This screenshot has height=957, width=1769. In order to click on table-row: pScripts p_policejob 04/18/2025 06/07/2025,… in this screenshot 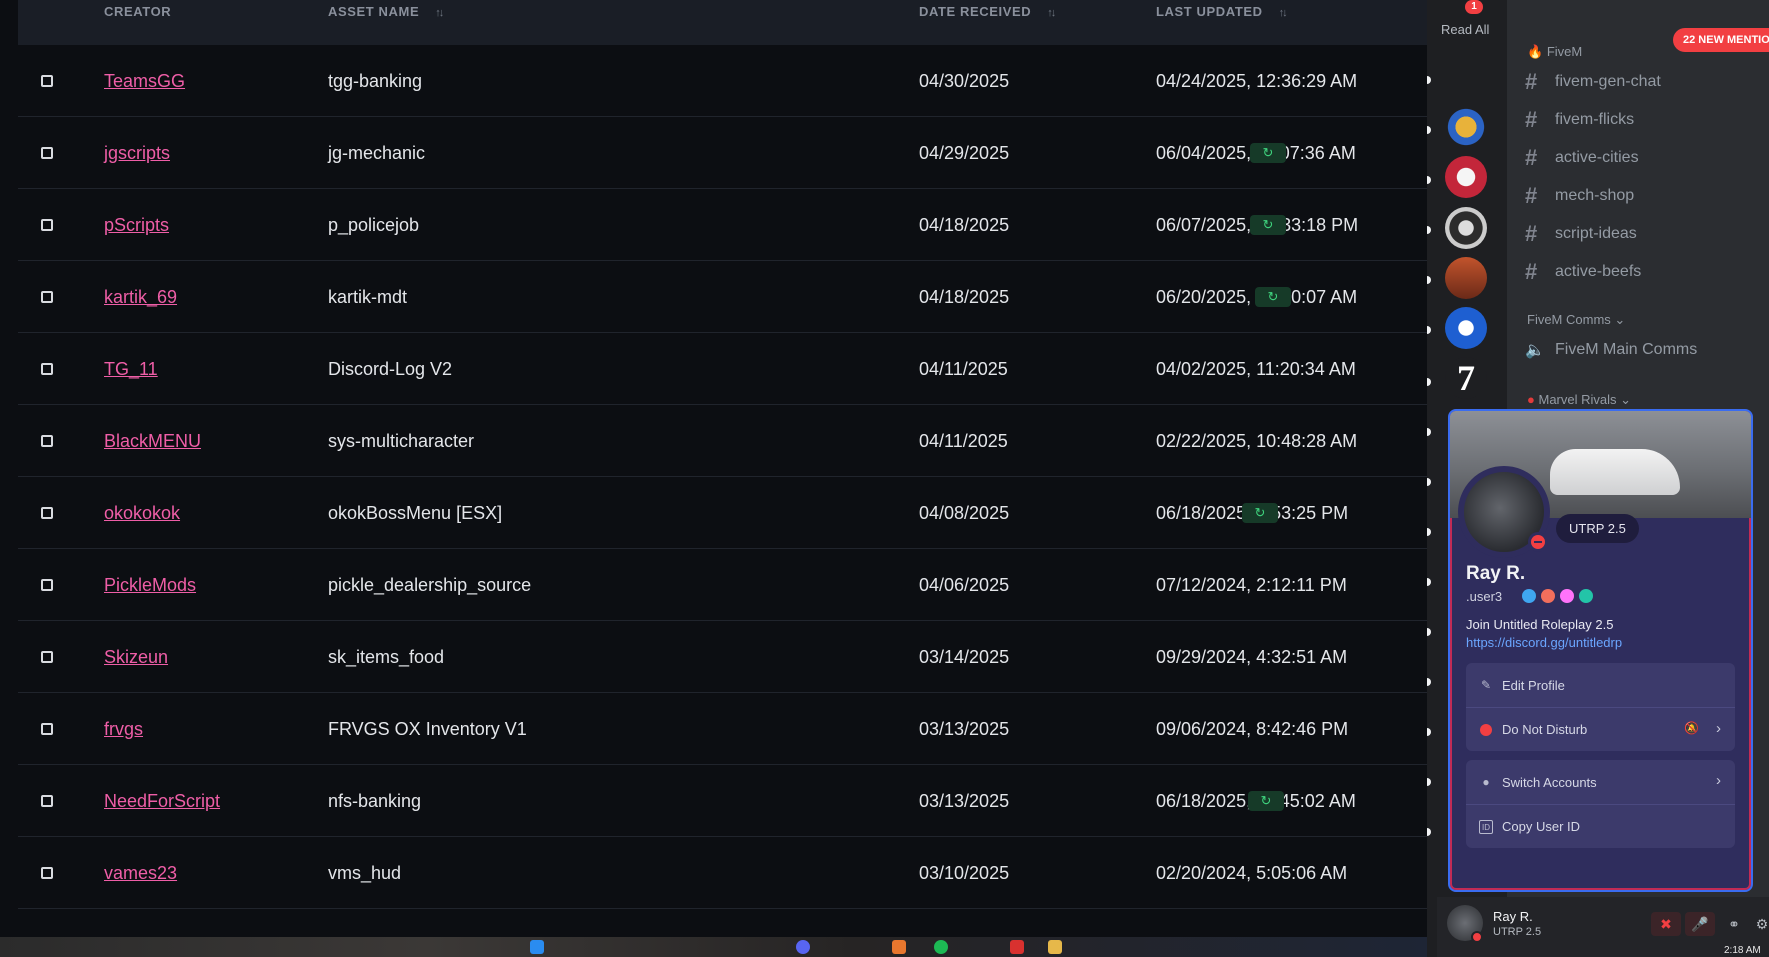, I will do `click(722, 225)`.